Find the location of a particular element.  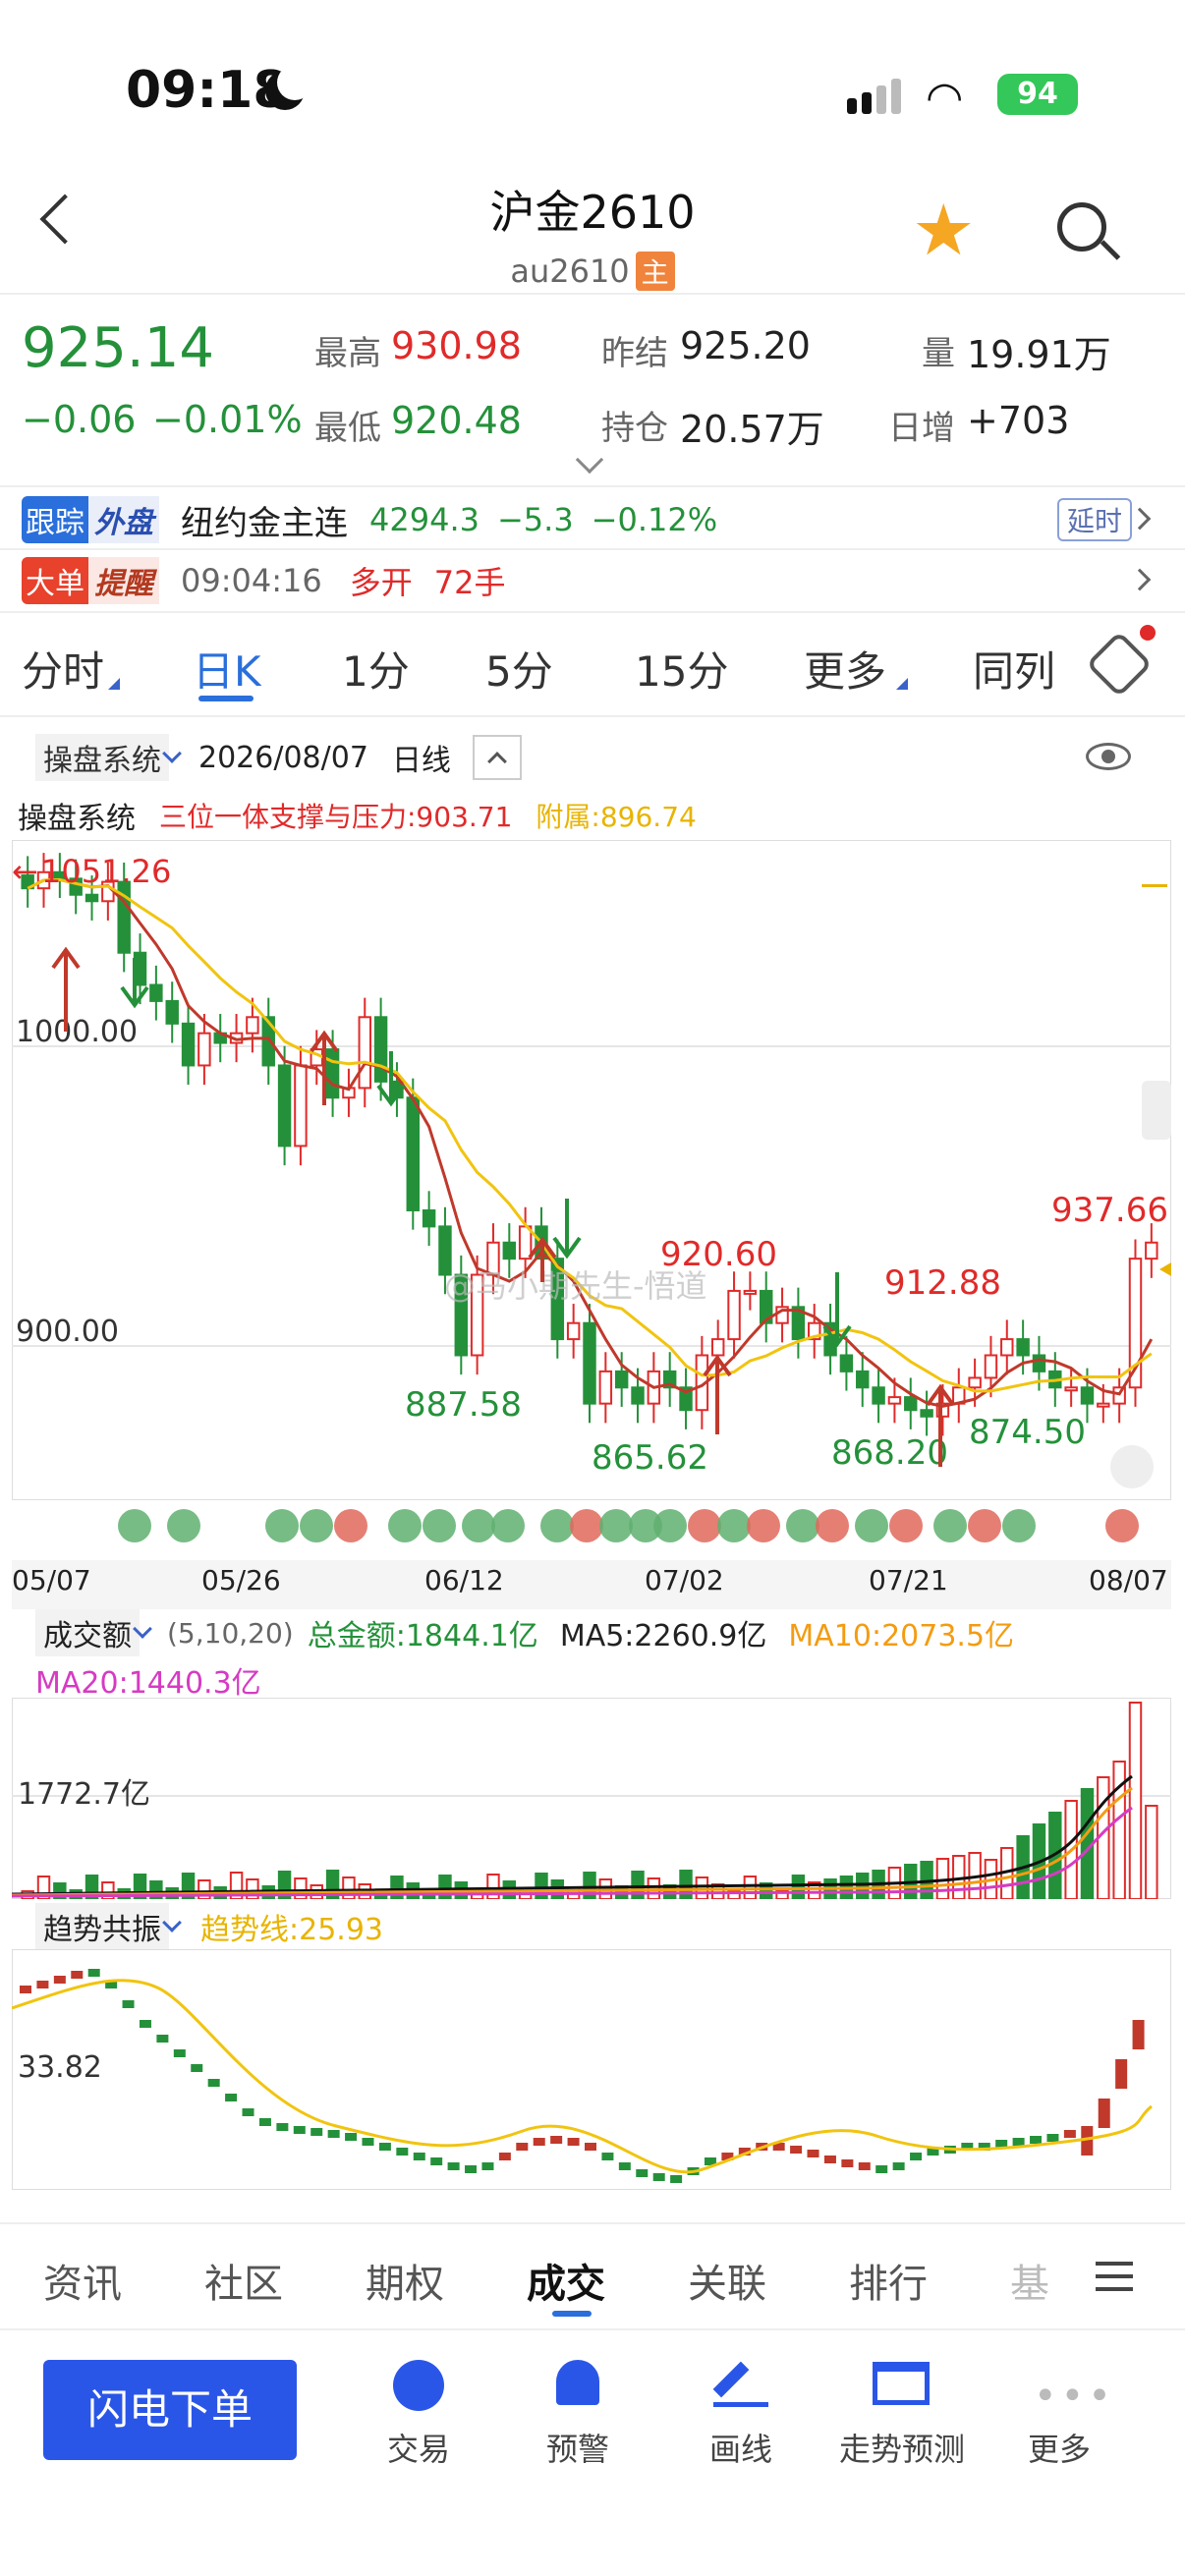

low-label-868: 868.20 is located at coordinates (890, 1453).